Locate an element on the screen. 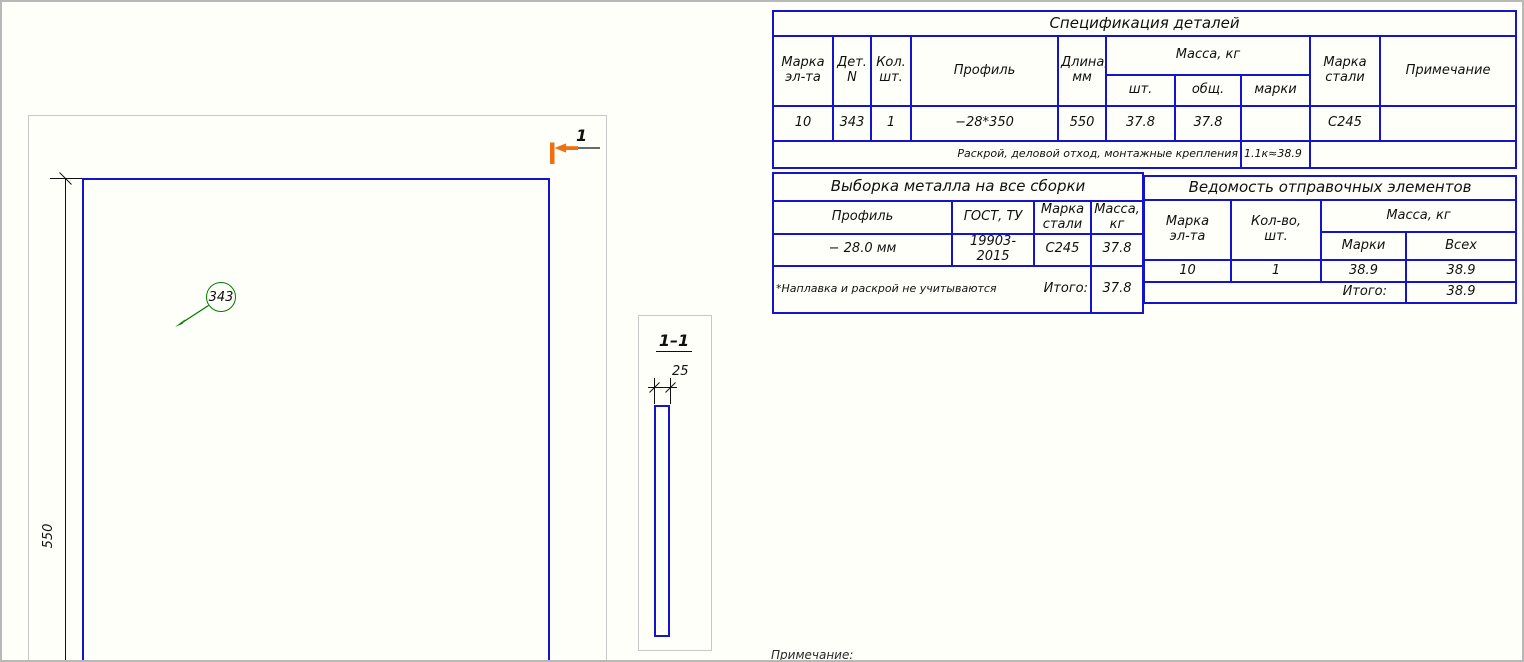 Image resolution: width=1524 pixels, height=662 pixels. spec-footer-value: 1.1к≈38.9 is located at coordinates (1275, 154).